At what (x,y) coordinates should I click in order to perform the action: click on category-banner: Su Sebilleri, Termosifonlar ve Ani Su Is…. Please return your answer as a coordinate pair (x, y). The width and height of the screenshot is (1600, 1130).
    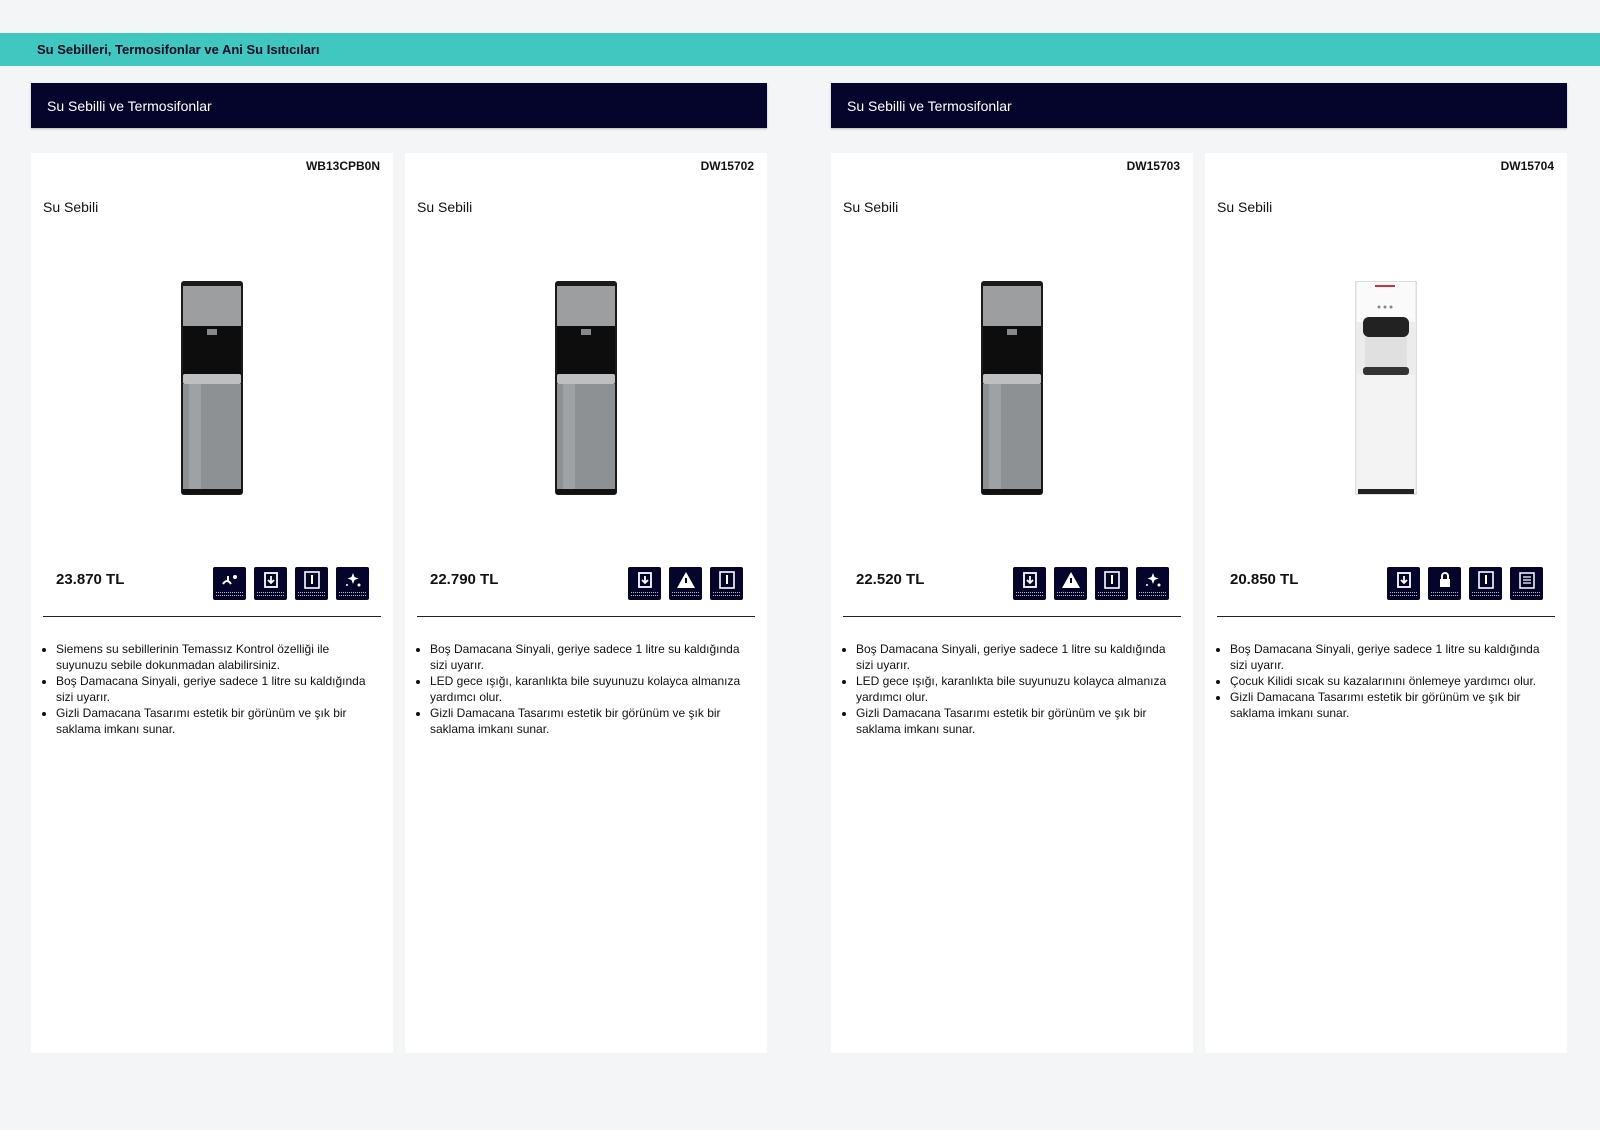
    Looking at the image, I should click on (800, 49).